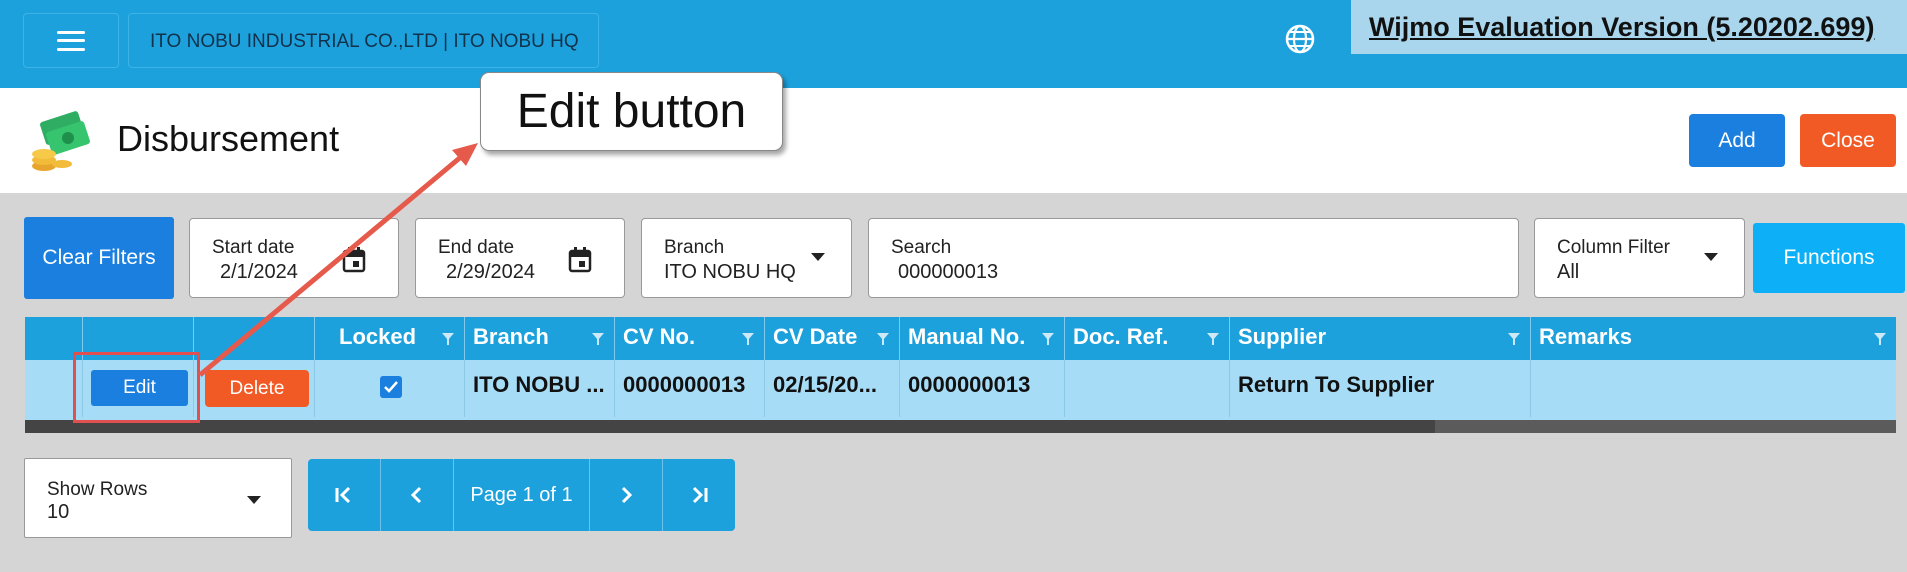  I want to click on column-header-manual-no: Manual No., so click(982, 338).